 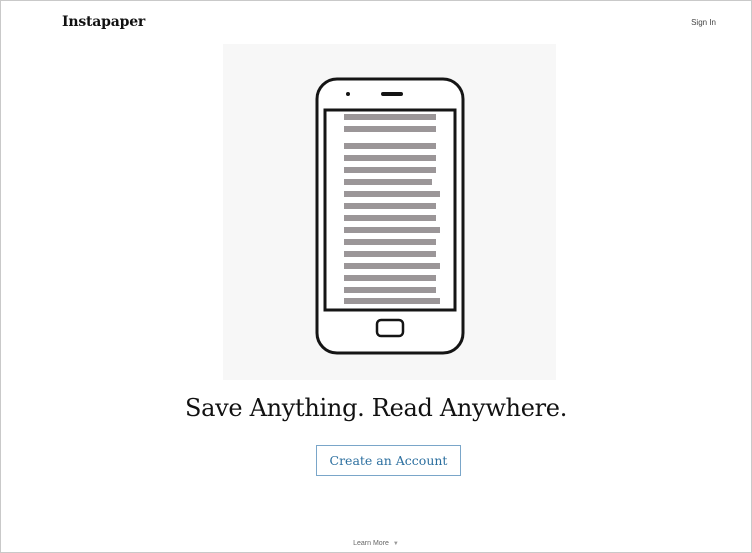 I want to click on brand-logo: Instapaper, so click(x=103, y=22).